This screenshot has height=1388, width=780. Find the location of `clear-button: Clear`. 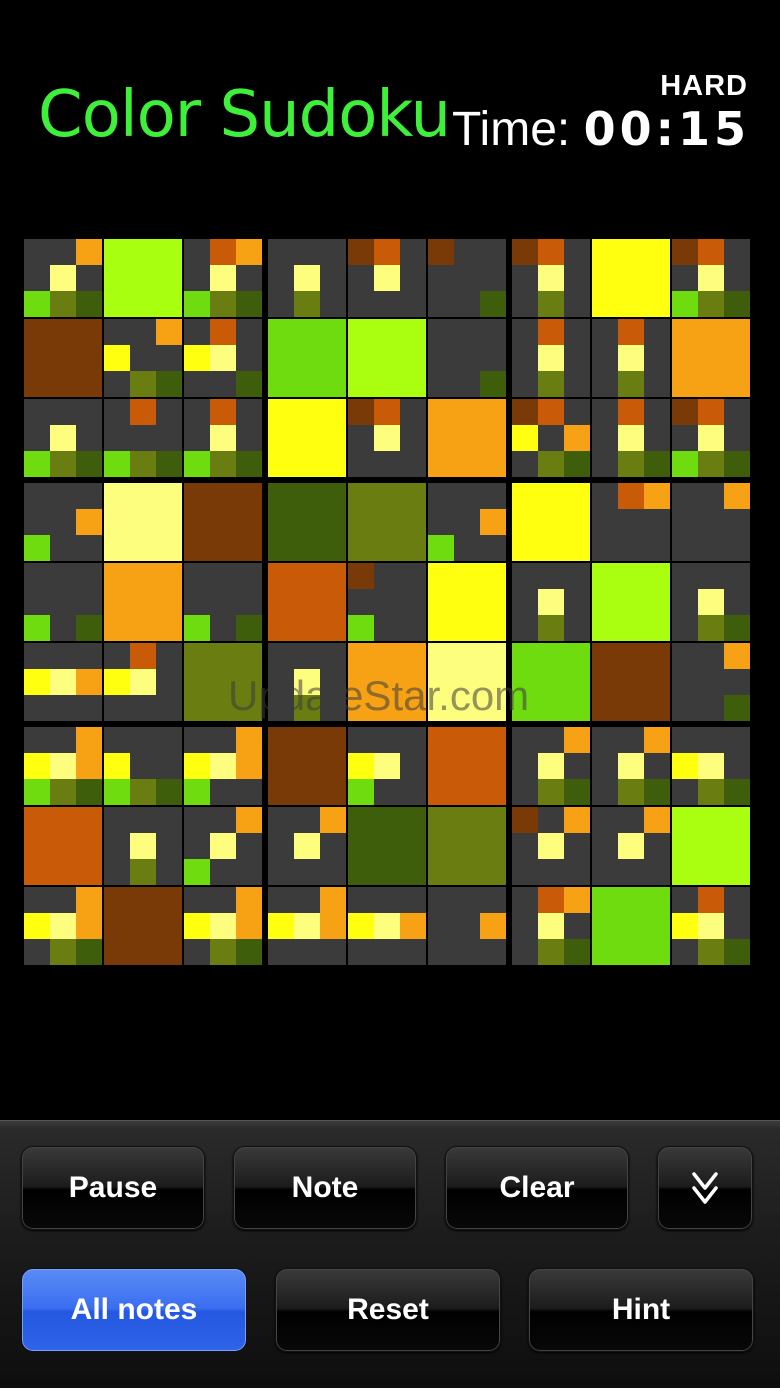

clear-button: Clear is located at coordinates (537, 1188).